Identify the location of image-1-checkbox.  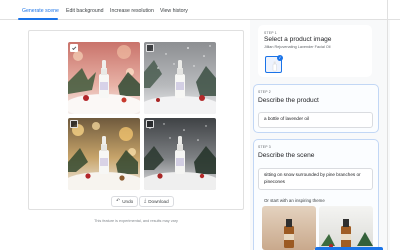
(74, 48).